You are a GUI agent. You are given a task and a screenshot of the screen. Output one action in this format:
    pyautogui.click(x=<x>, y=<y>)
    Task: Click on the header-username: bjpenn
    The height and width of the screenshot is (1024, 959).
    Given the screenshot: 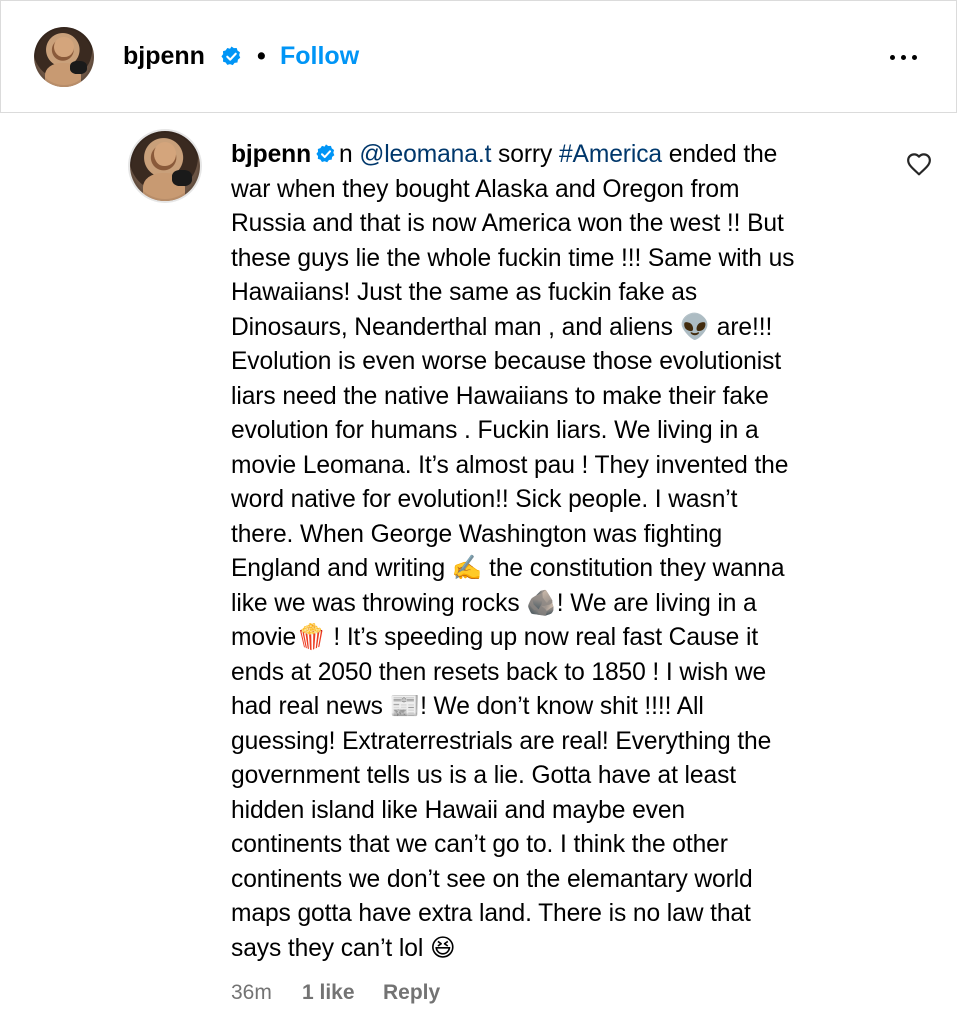 What is the action you would take?
    pyautogui.click(x=164, y=56)
    